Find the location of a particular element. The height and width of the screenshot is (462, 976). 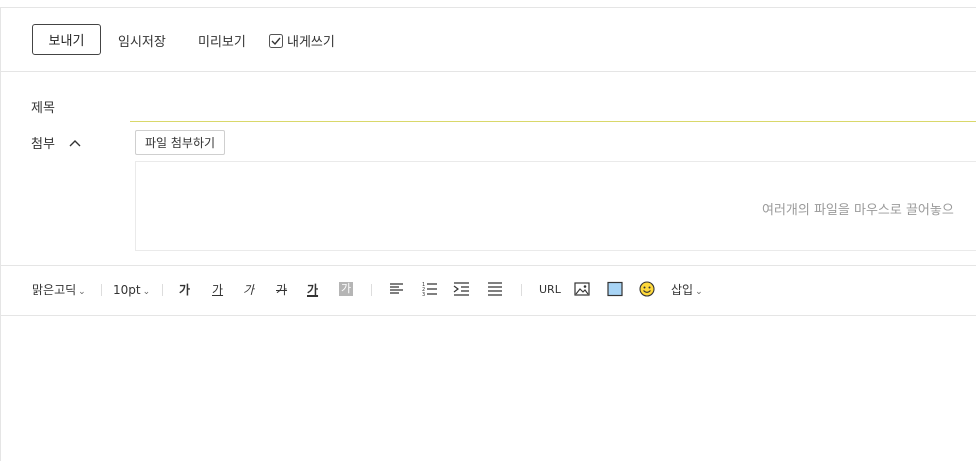

underline-button: 가 is located at coordinates (217, 290).